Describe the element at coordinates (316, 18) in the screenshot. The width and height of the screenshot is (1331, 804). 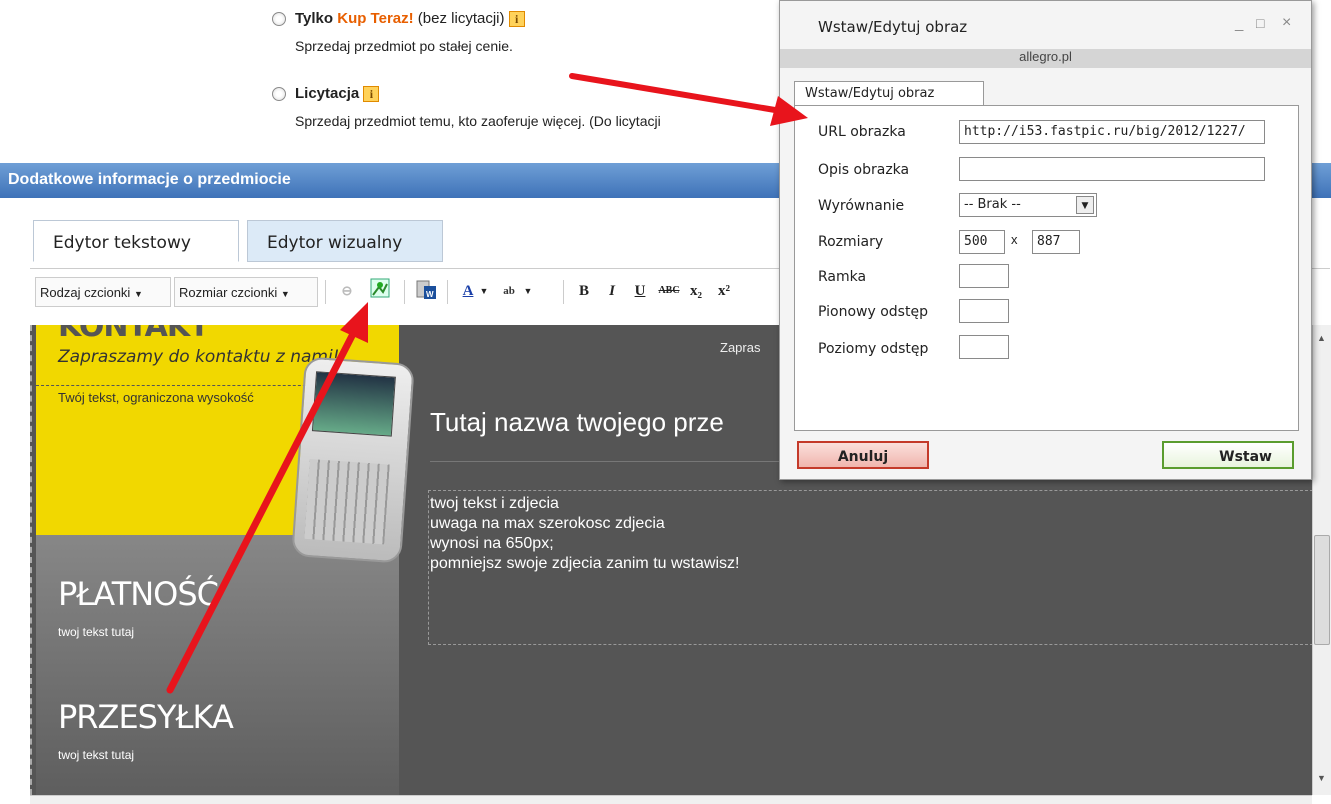
I see `buy-now-label-pre: Tylko` at that location.